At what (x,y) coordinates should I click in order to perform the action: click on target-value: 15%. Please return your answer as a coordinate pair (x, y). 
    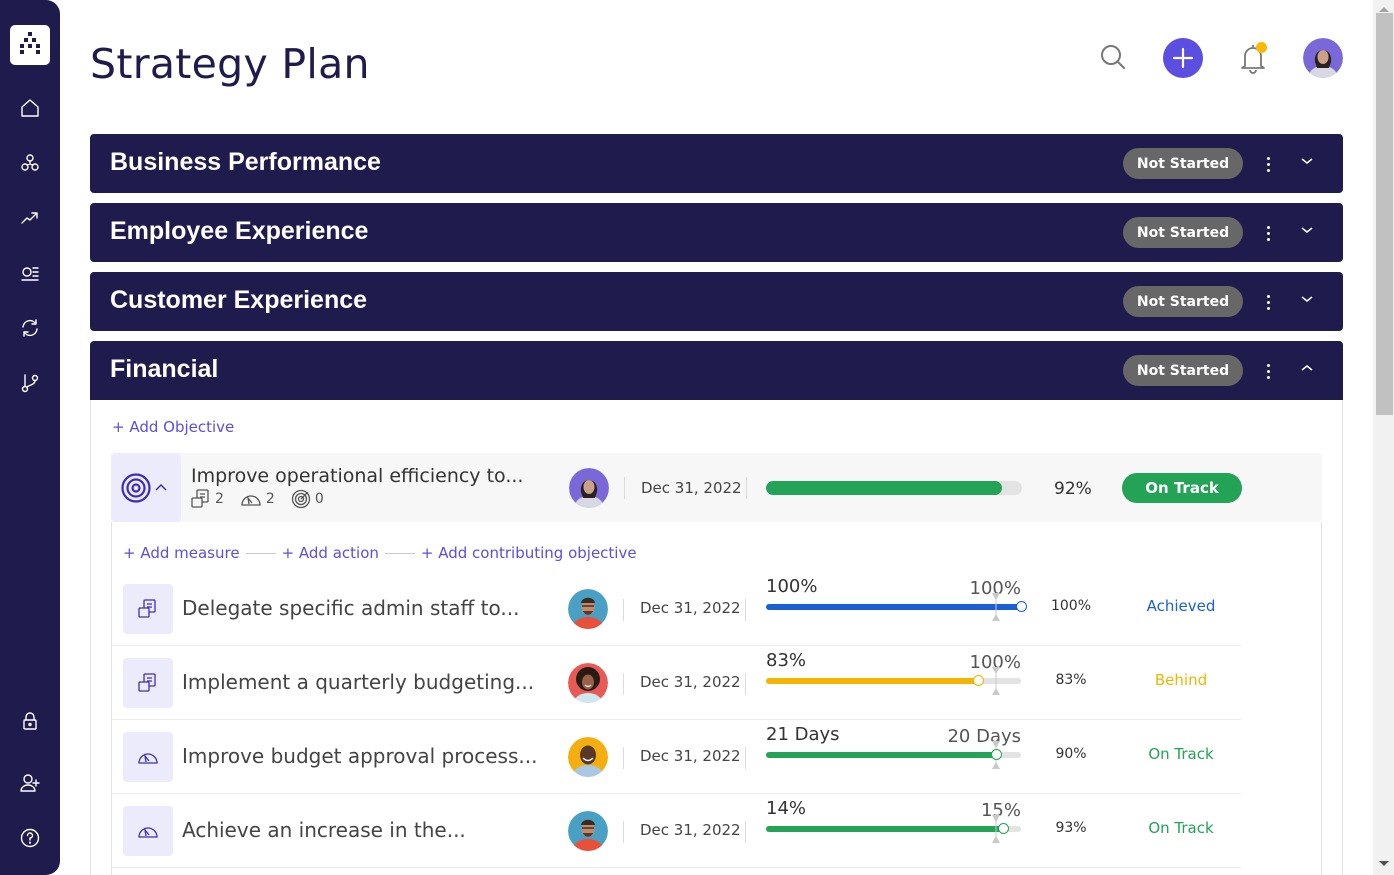
    Looking at the image, I should click on (1000, 810).